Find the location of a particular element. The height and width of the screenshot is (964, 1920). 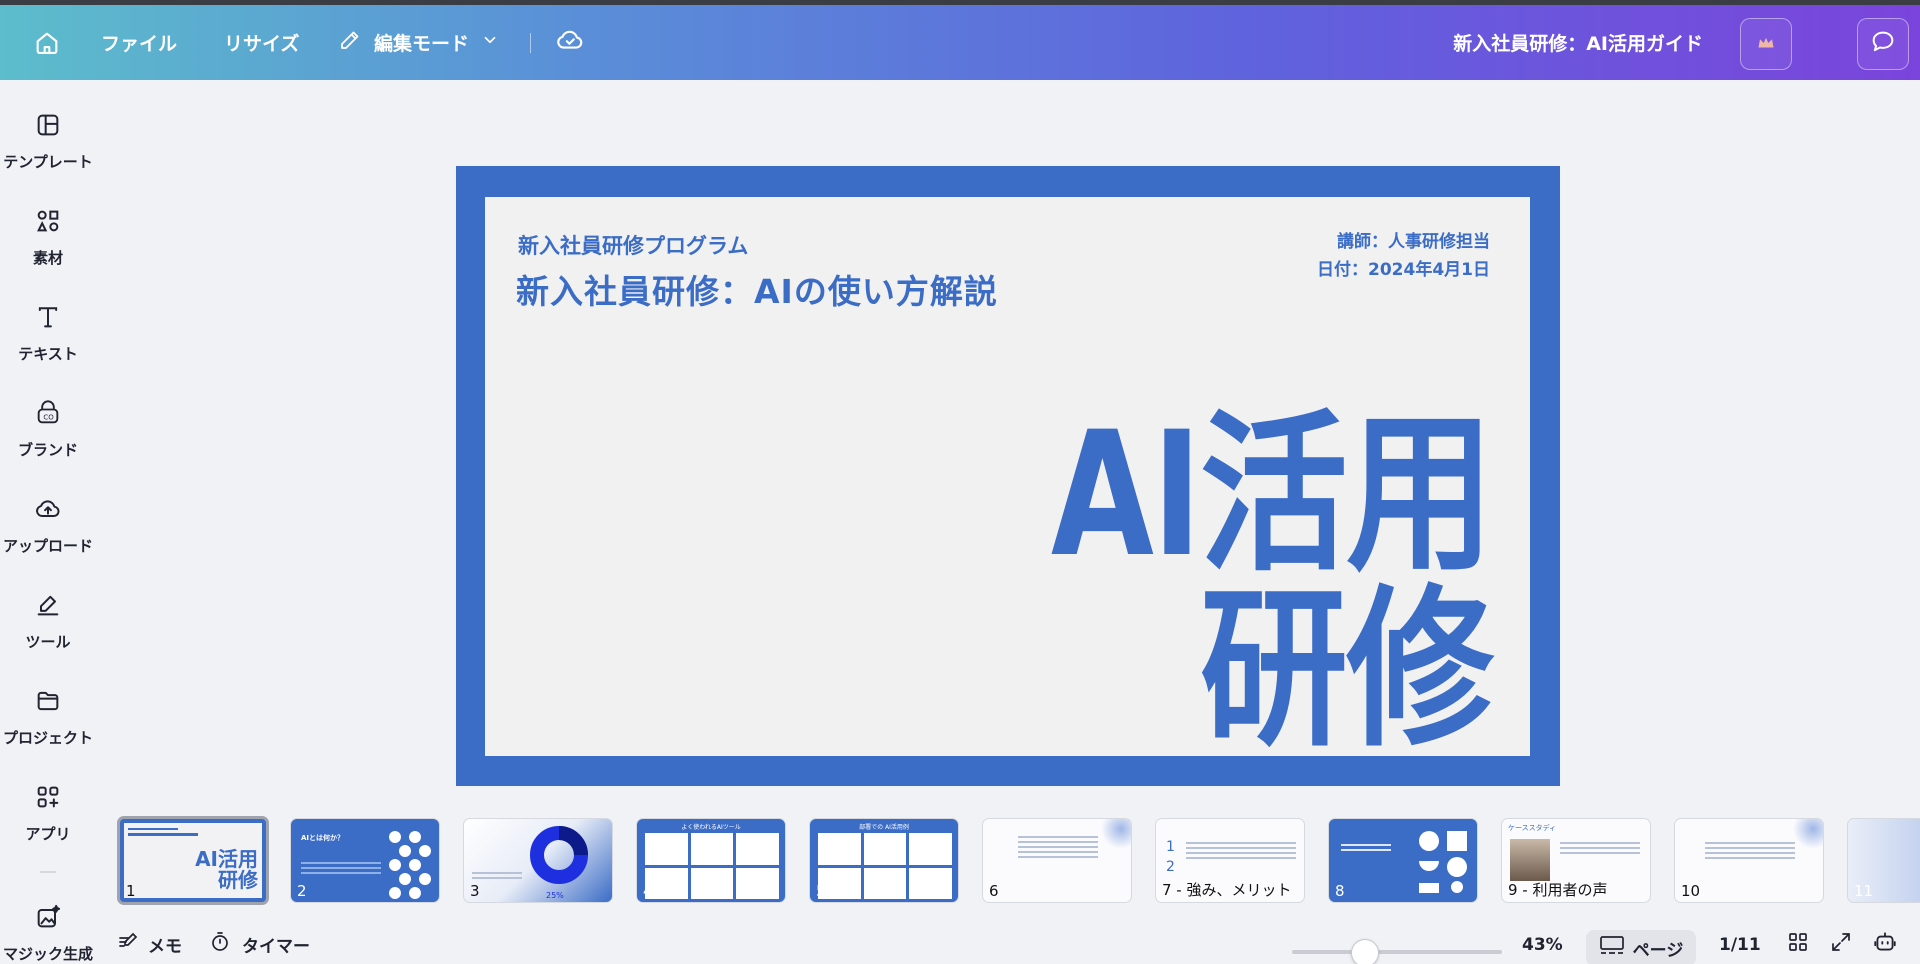

sidebar-item-brand: CO ブランド is located at coordinates (48, 429).